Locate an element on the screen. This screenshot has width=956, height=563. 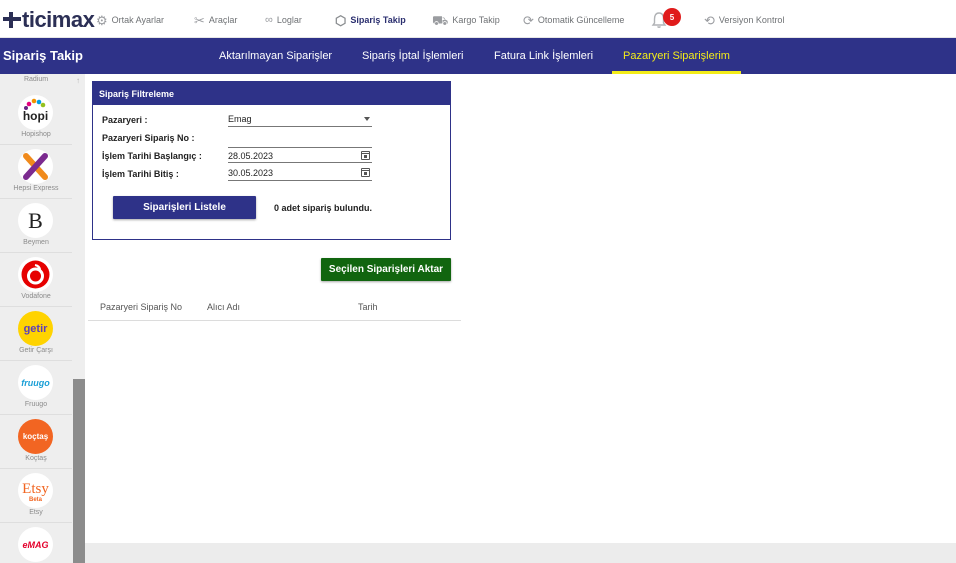
start-date-field: 28.05.2023 is located at coordinates (300, 155).